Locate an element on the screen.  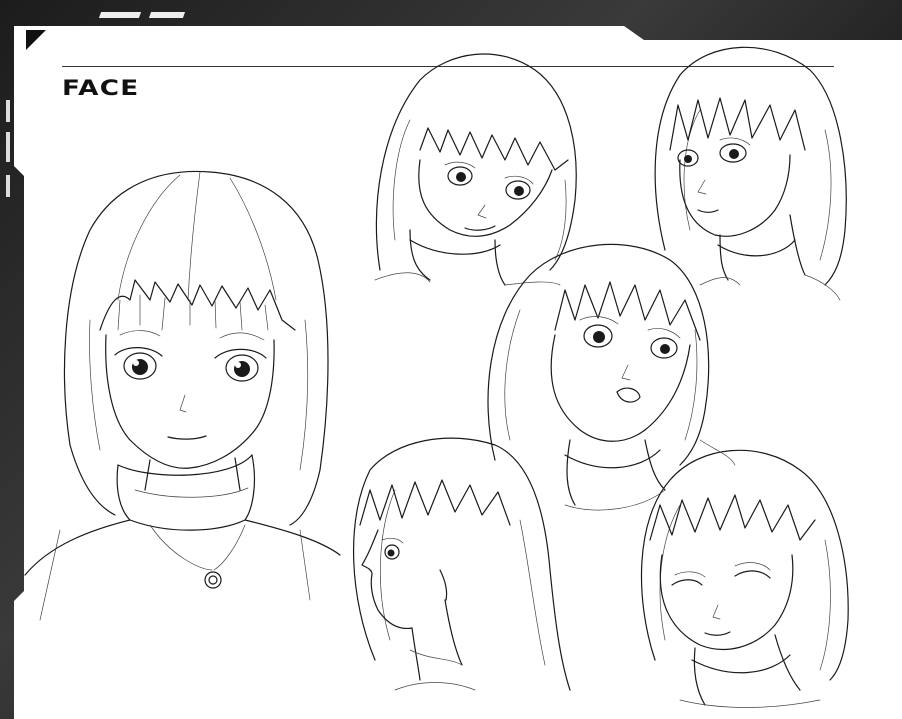
drawing-profile-left is located at coordinates (461, 564).